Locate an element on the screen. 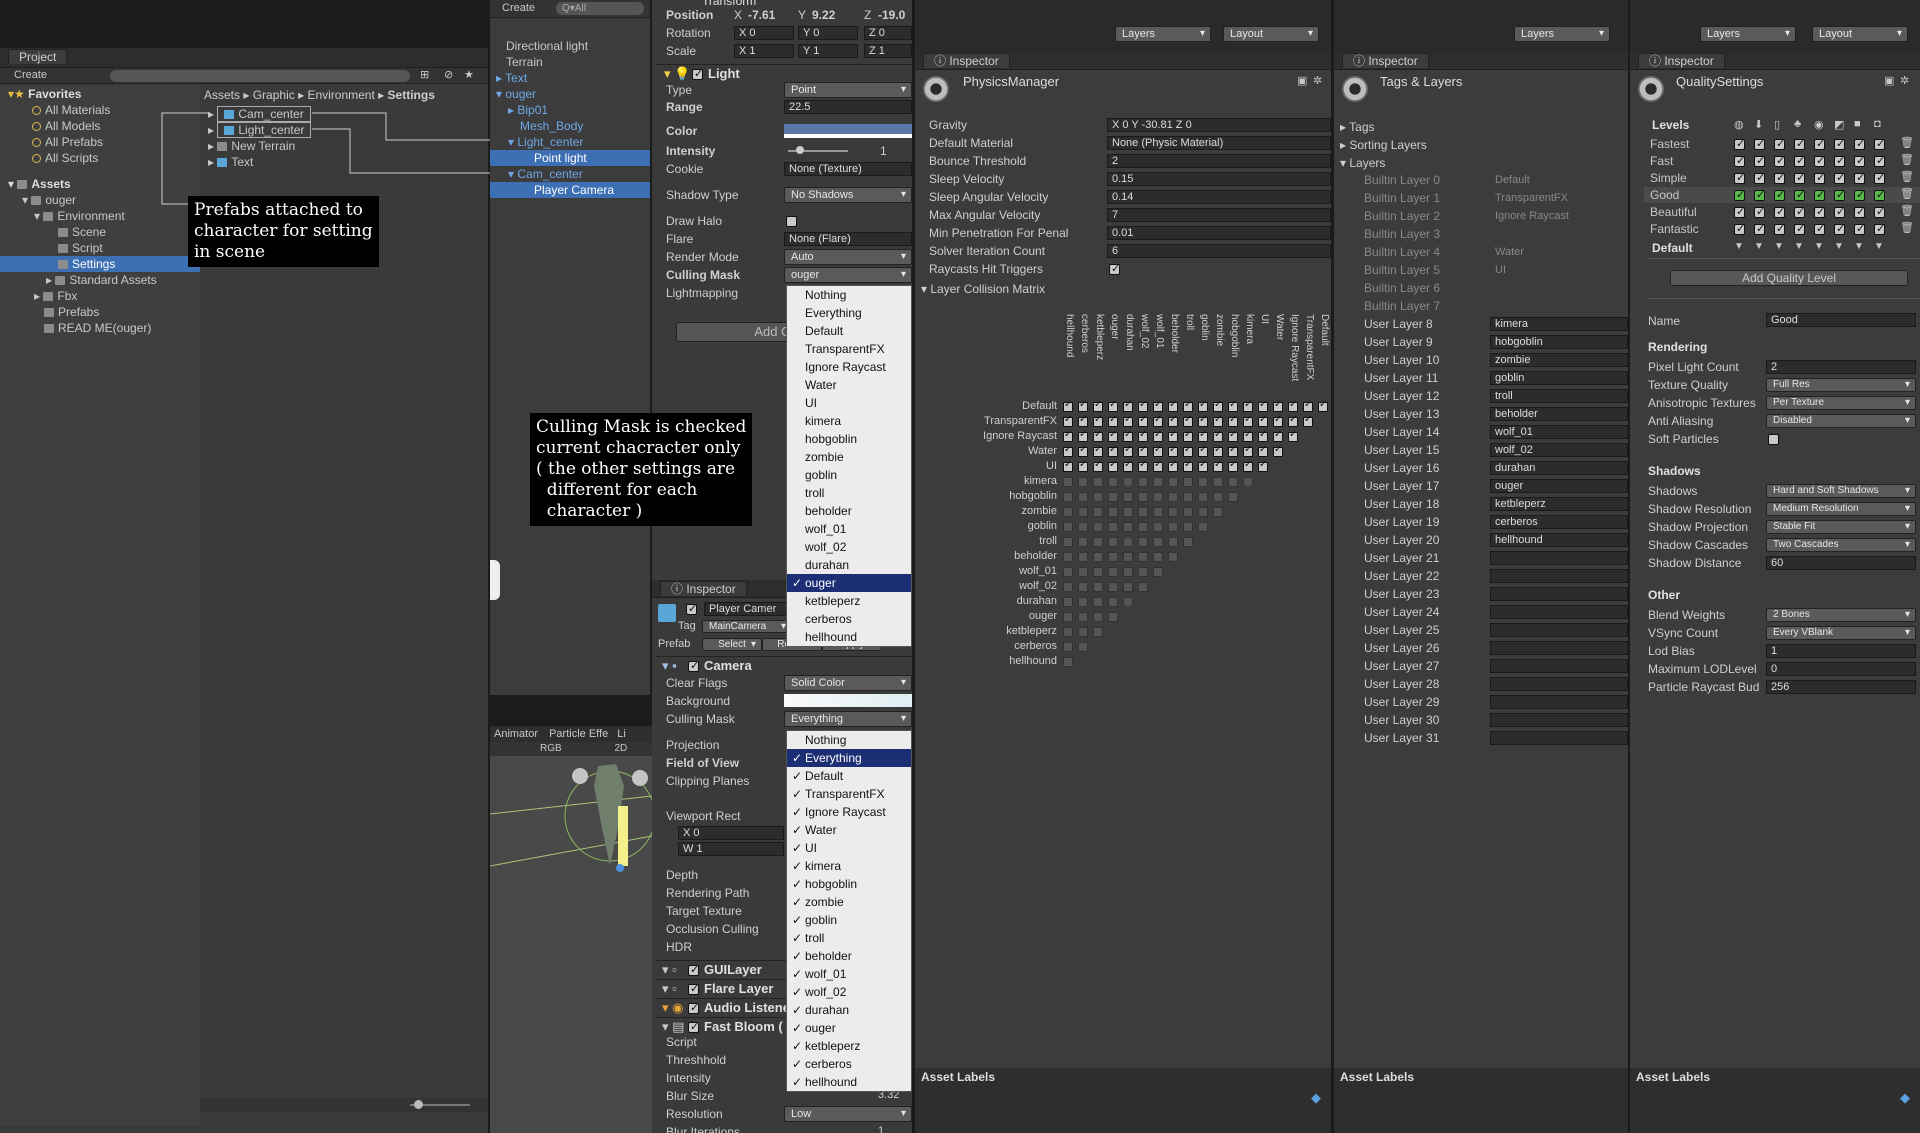 The image size is (1920, 1133). file-item: ▸ Cam_center is located at coordinates (344, 114).